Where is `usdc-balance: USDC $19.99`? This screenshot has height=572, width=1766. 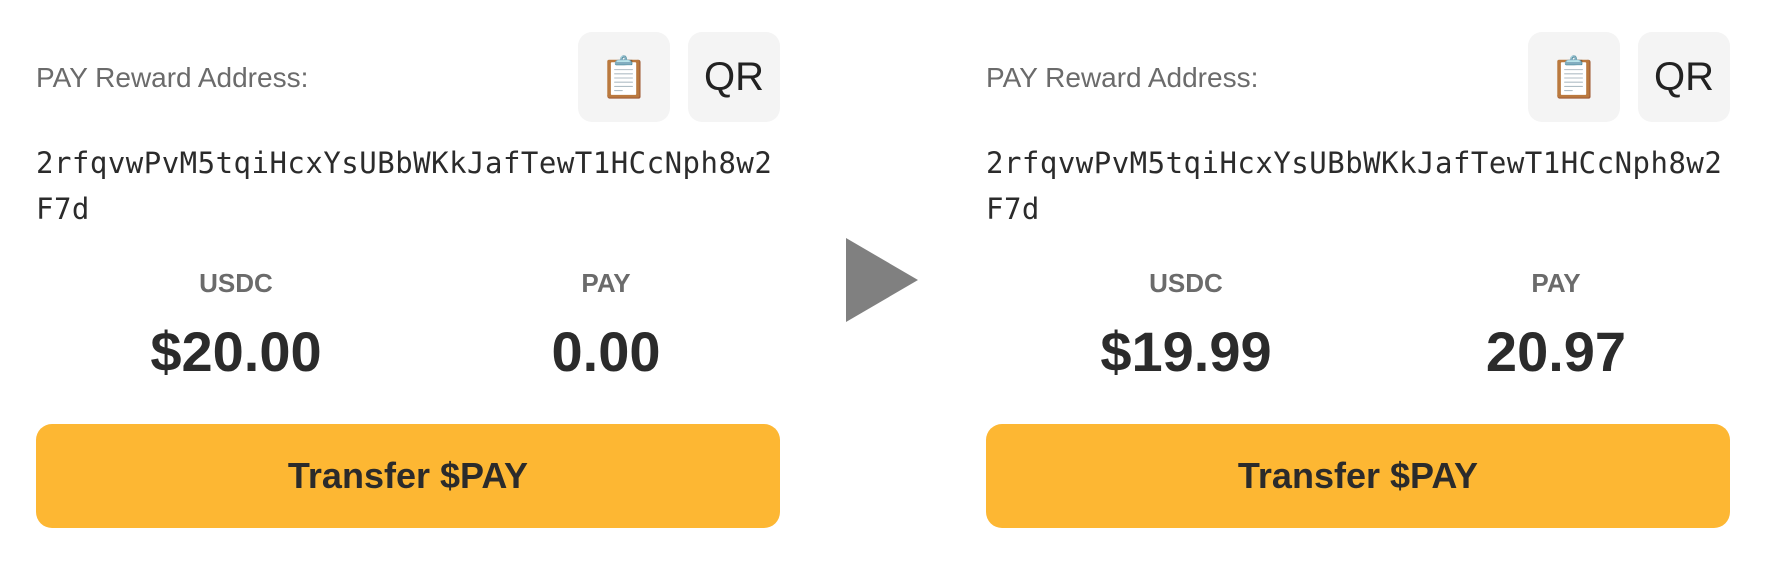
usdc-balance: USDC $19.99 is located at coordinates (1186, 326).